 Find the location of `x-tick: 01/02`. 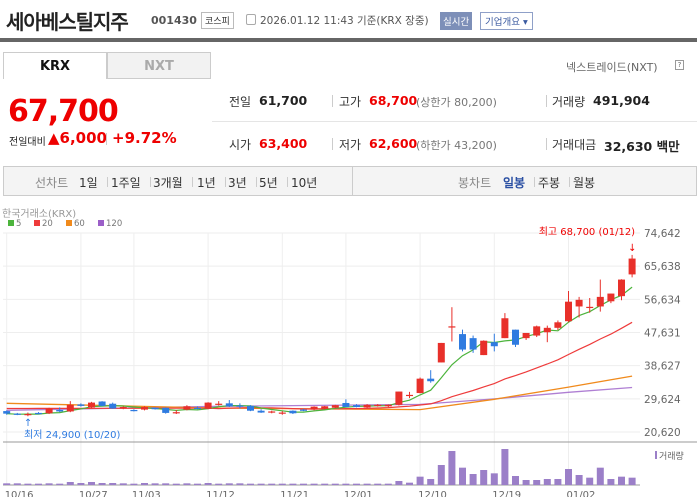

x-tick: 01/02 is located at coordinates (581, 493).